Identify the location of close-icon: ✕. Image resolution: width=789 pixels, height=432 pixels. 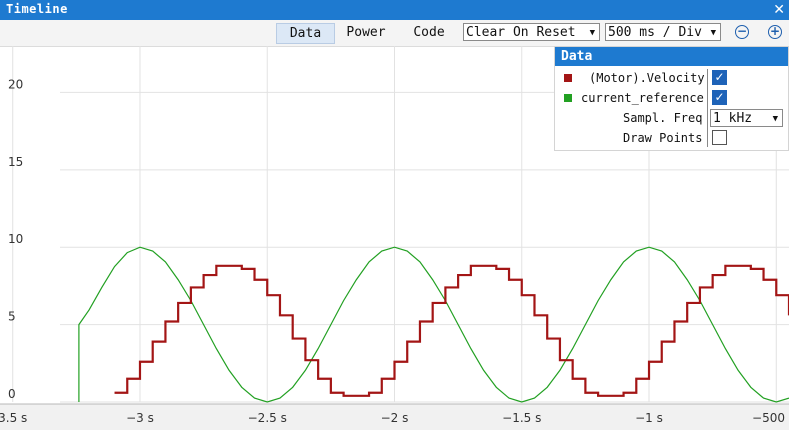
(779, 10).